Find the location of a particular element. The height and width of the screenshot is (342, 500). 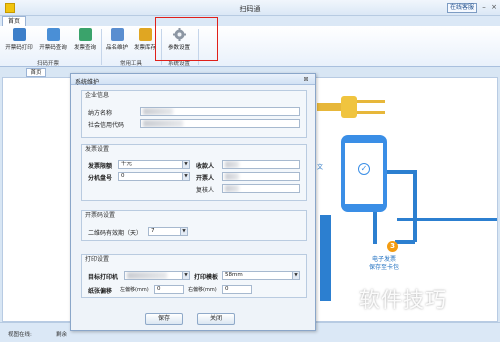

reviewer-field is located at coordinates (261, 188).